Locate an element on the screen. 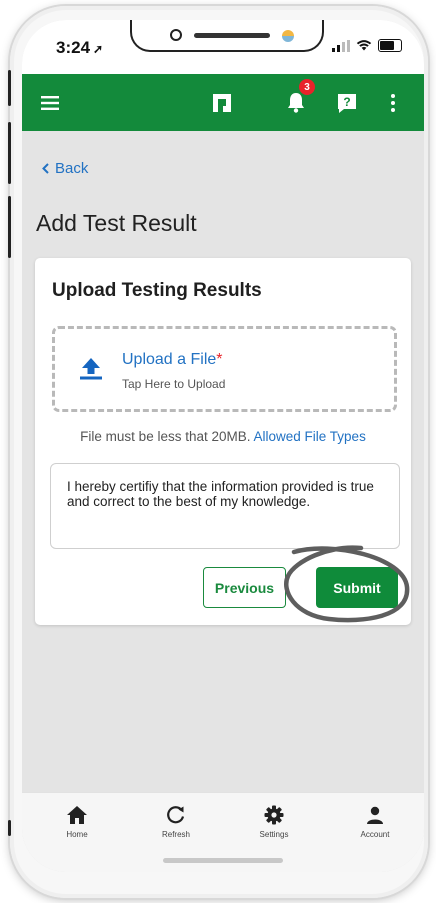 The height and width of the screenshot is (903, 436). bell-icon is located at coordinates (296, 102).